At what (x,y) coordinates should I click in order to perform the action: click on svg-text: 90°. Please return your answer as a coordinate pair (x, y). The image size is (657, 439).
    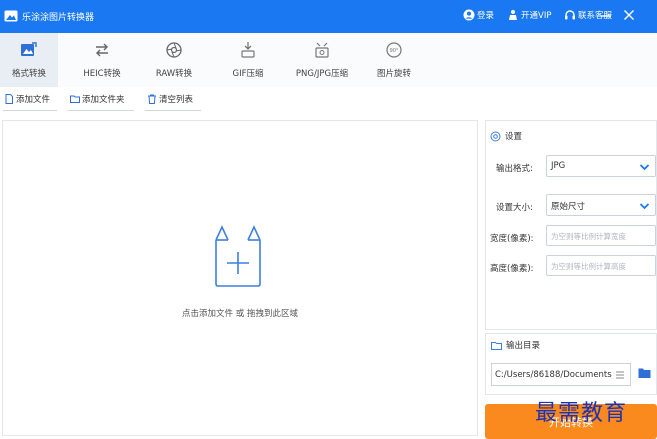
    Looking at the image, I should click on (394, 51).